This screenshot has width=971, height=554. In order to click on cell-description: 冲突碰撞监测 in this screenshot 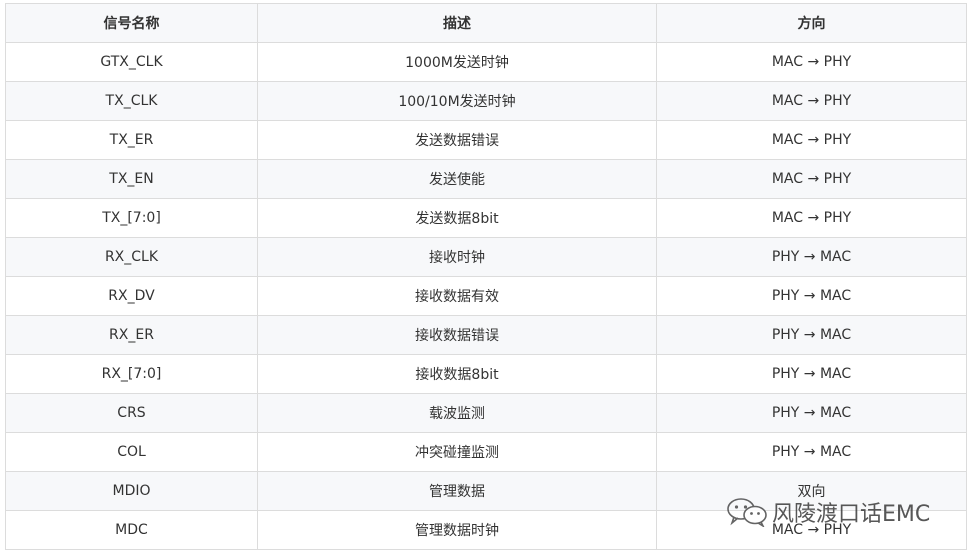, I will do `click(457, 452)`.